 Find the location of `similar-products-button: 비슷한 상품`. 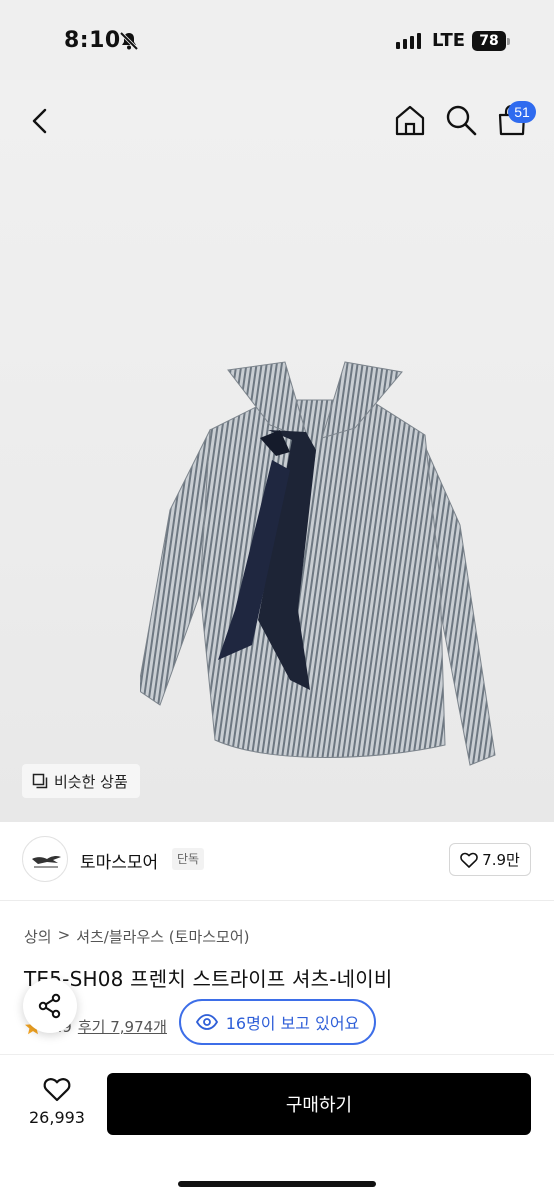

similar-products-button: 비슷한 상품 is located at coordinates (81, 781).